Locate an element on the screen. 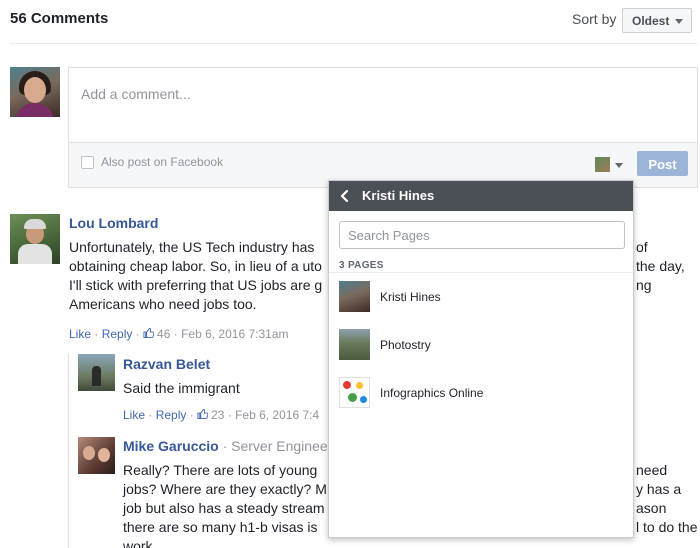  comment-author: Razvan Belet is located at coordinates (166, 364).